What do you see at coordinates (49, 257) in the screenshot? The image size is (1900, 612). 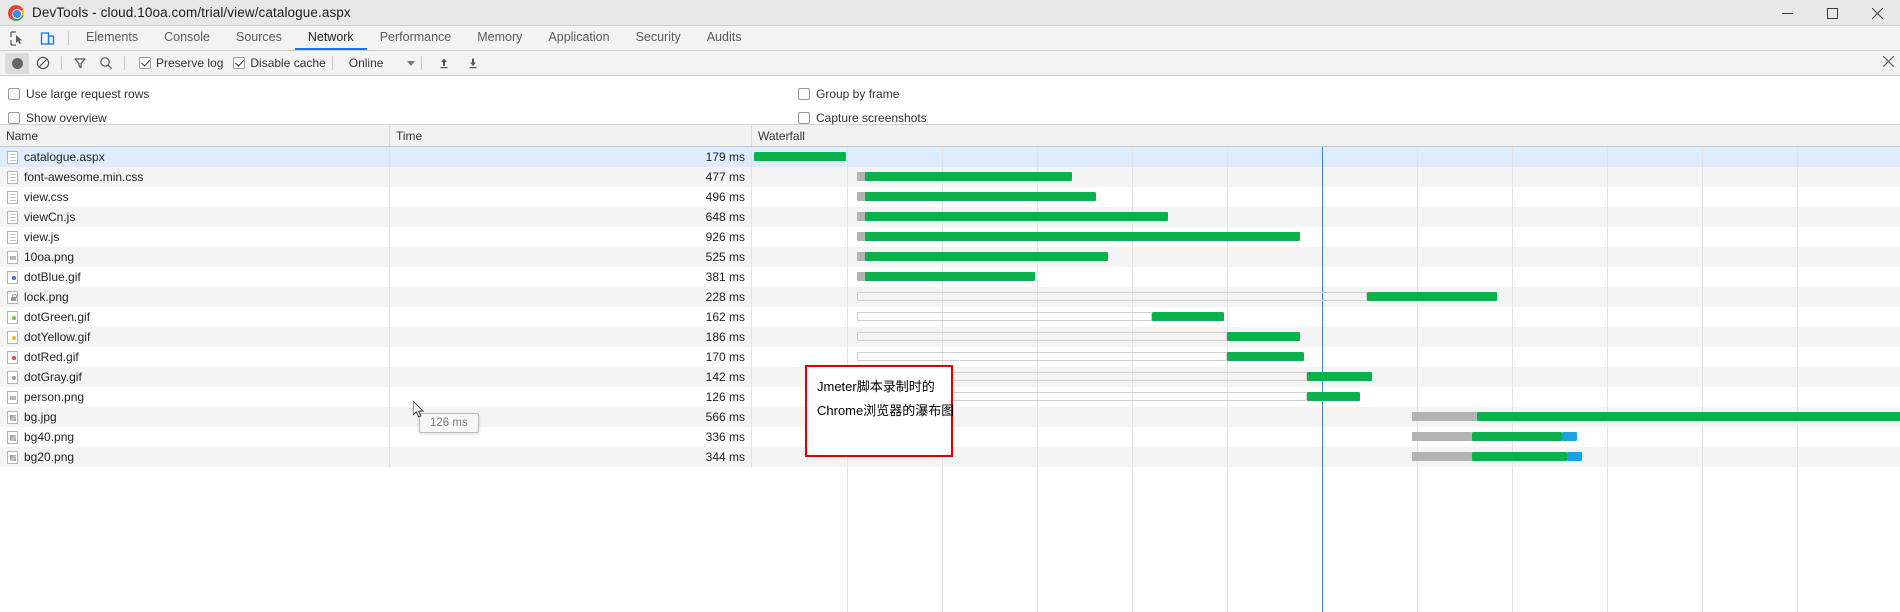 I see `request-name-label: 10oa.png` at bounding box center [49, 257].